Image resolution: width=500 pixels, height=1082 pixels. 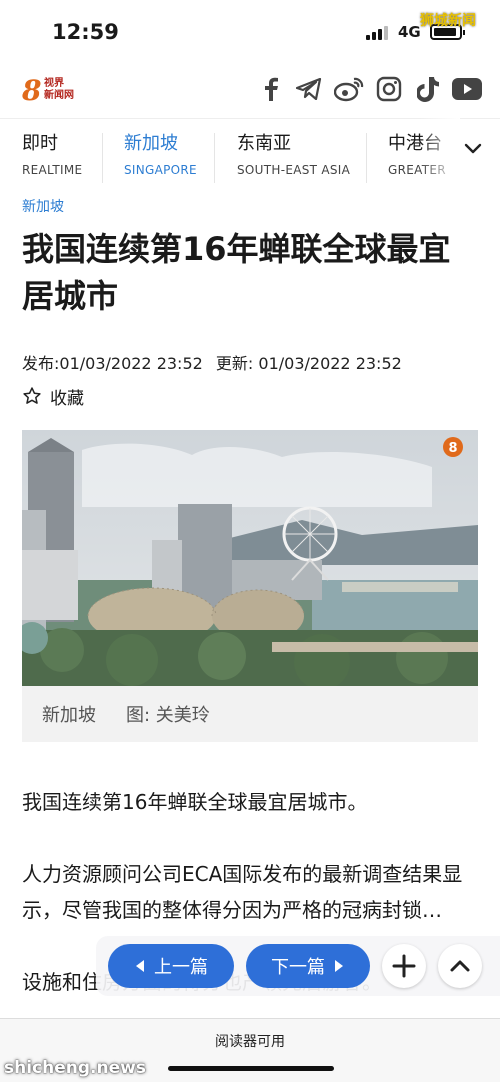 I want to click on signal-icon, so click(x=378, y=33).